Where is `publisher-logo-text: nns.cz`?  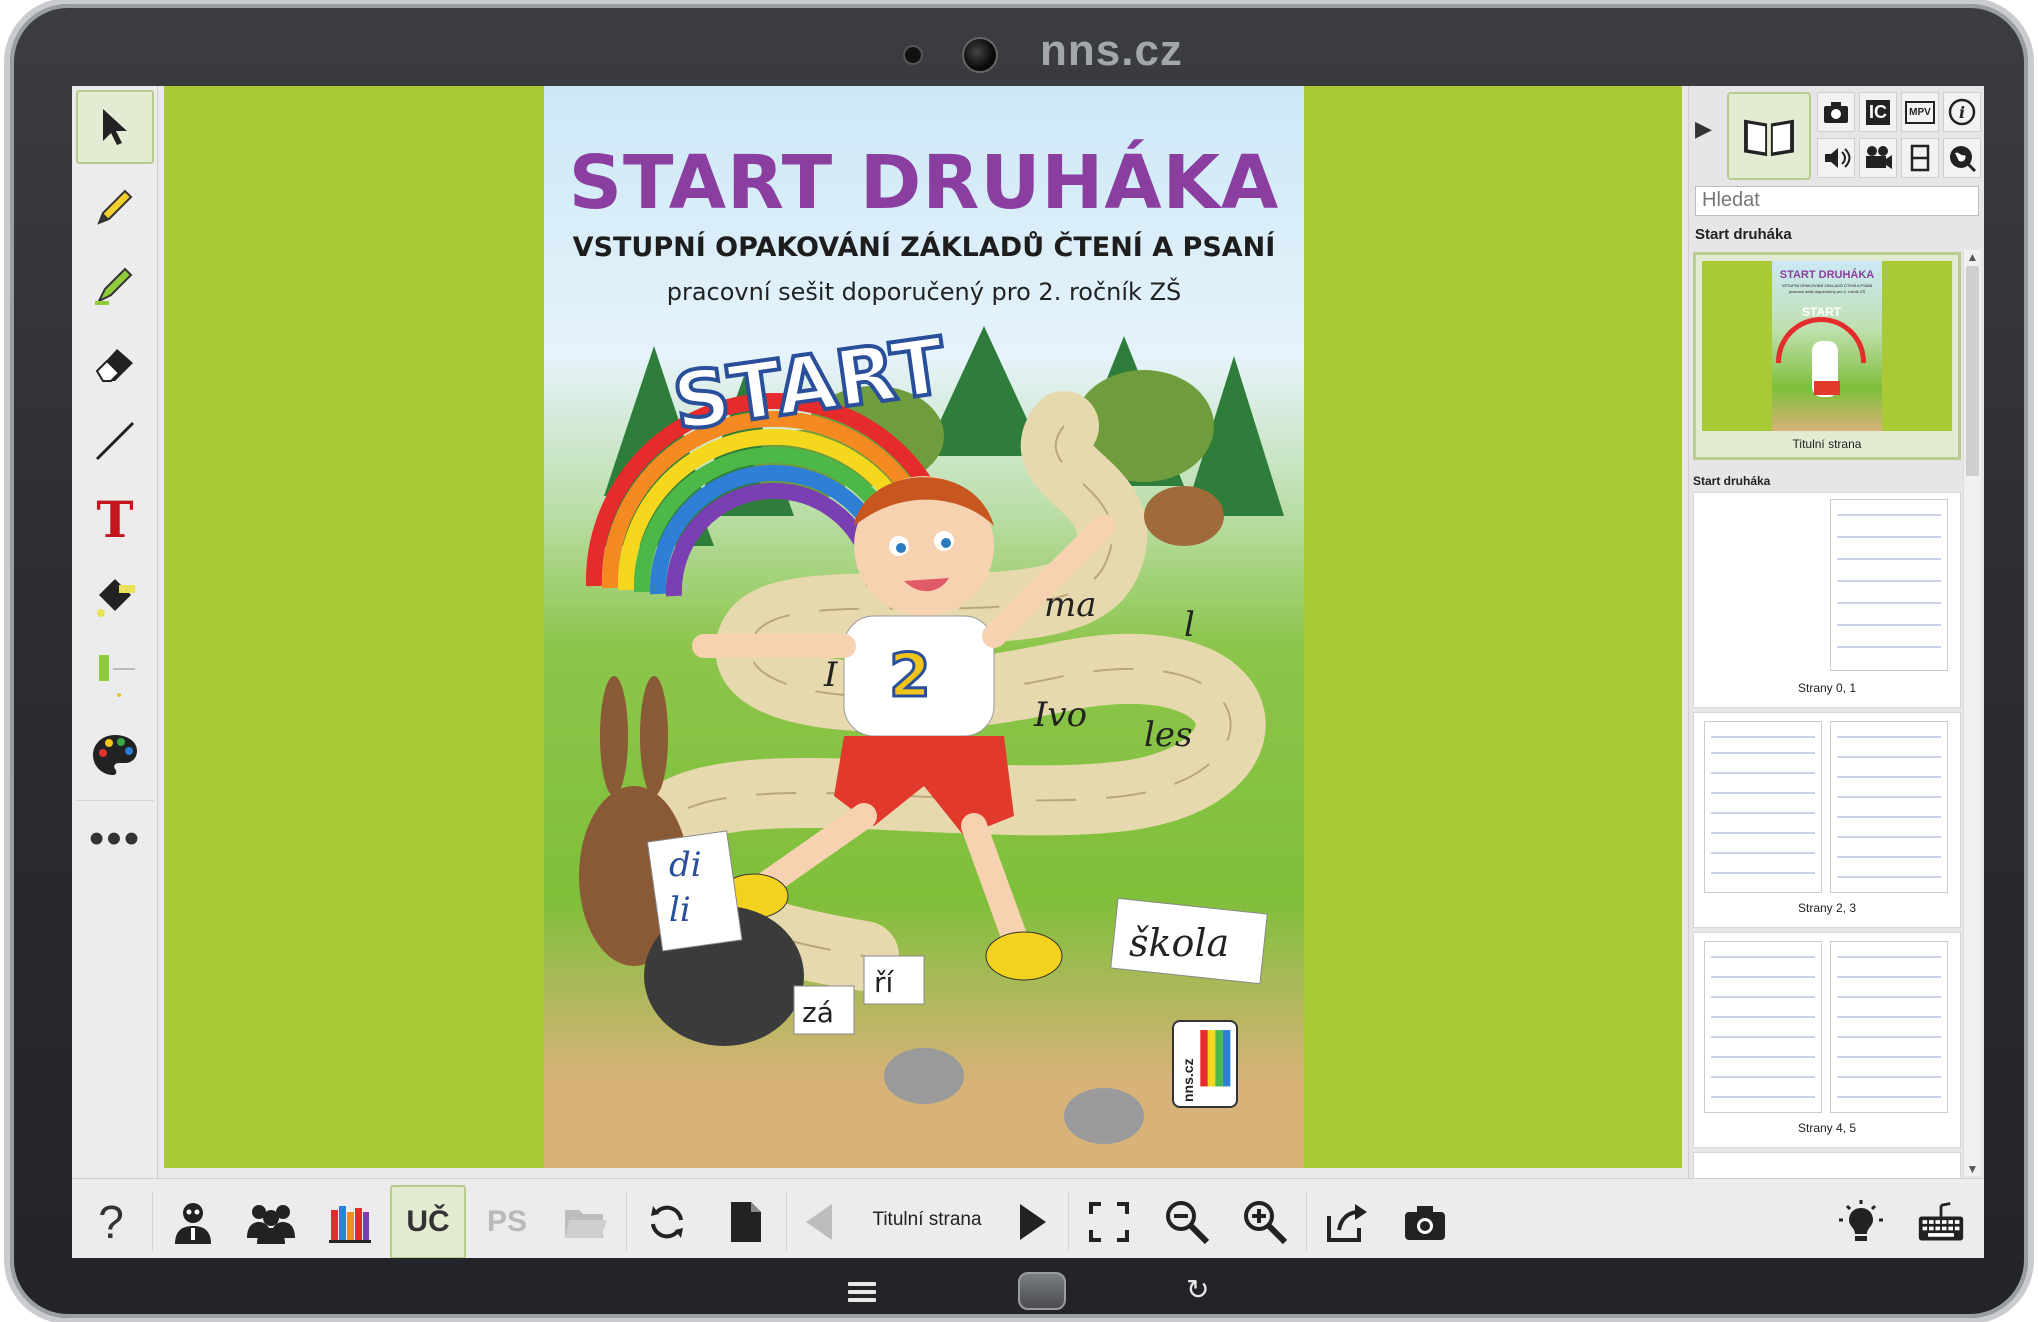 publisher-logo-text: nns.cz is located at coordinates (1188, 1080).